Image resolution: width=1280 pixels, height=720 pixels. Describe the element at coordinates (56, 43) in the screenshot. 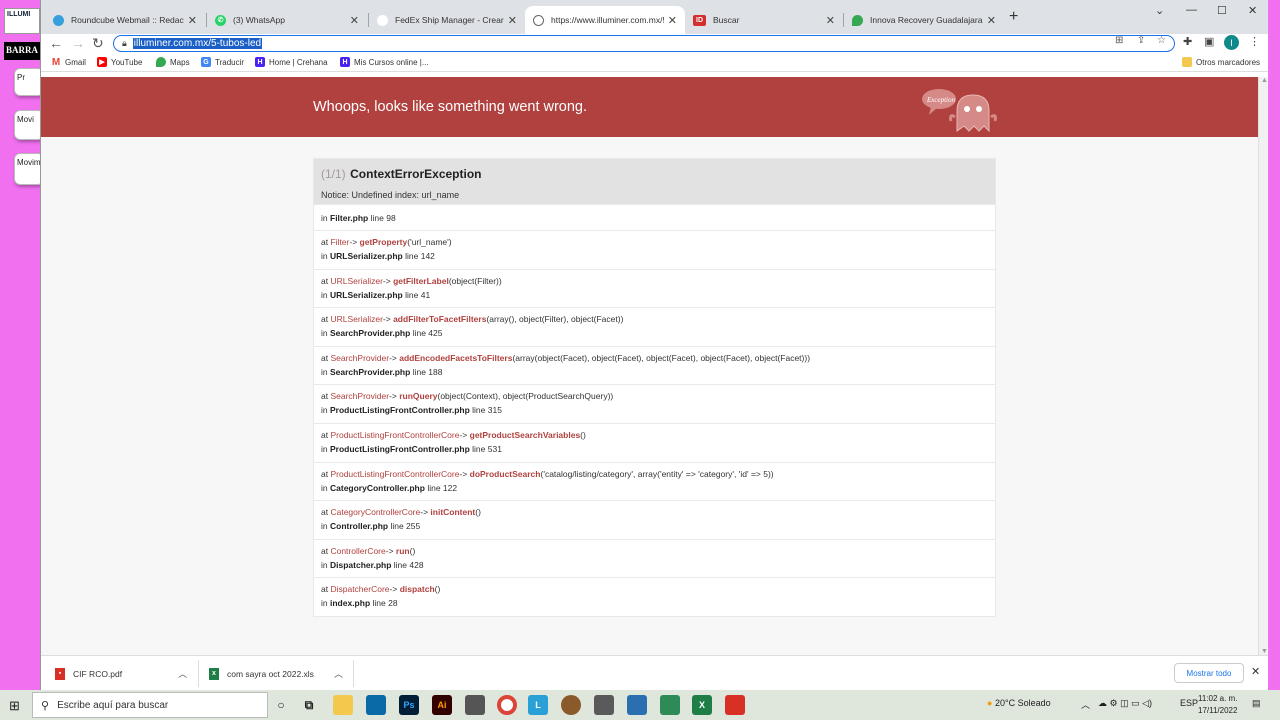

I see `back-button: ←` at that location.